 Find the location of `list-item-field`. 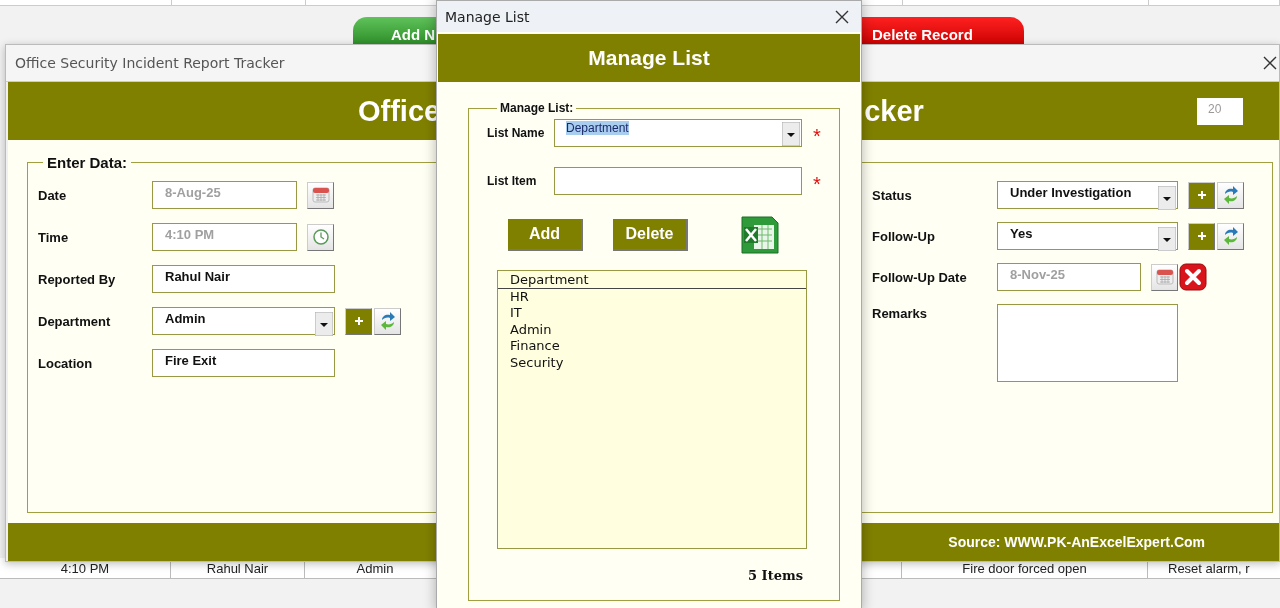

list-item-field is located at coordinates (678, 181).